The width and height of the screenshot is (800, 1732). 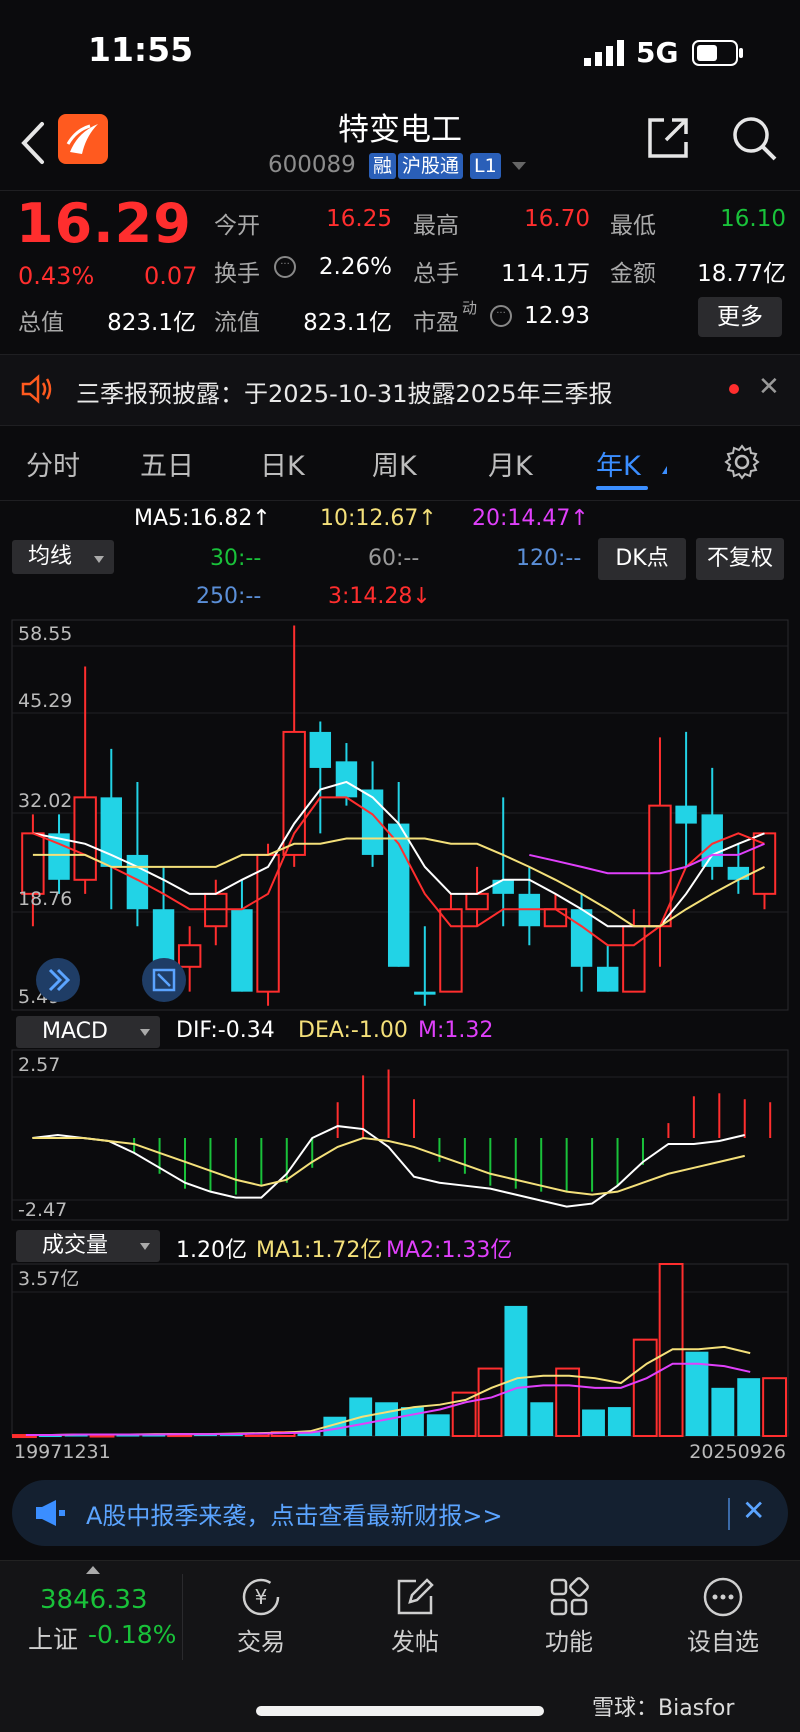 I want to click on expand-sidebar-button, so click(x=58, y=980).